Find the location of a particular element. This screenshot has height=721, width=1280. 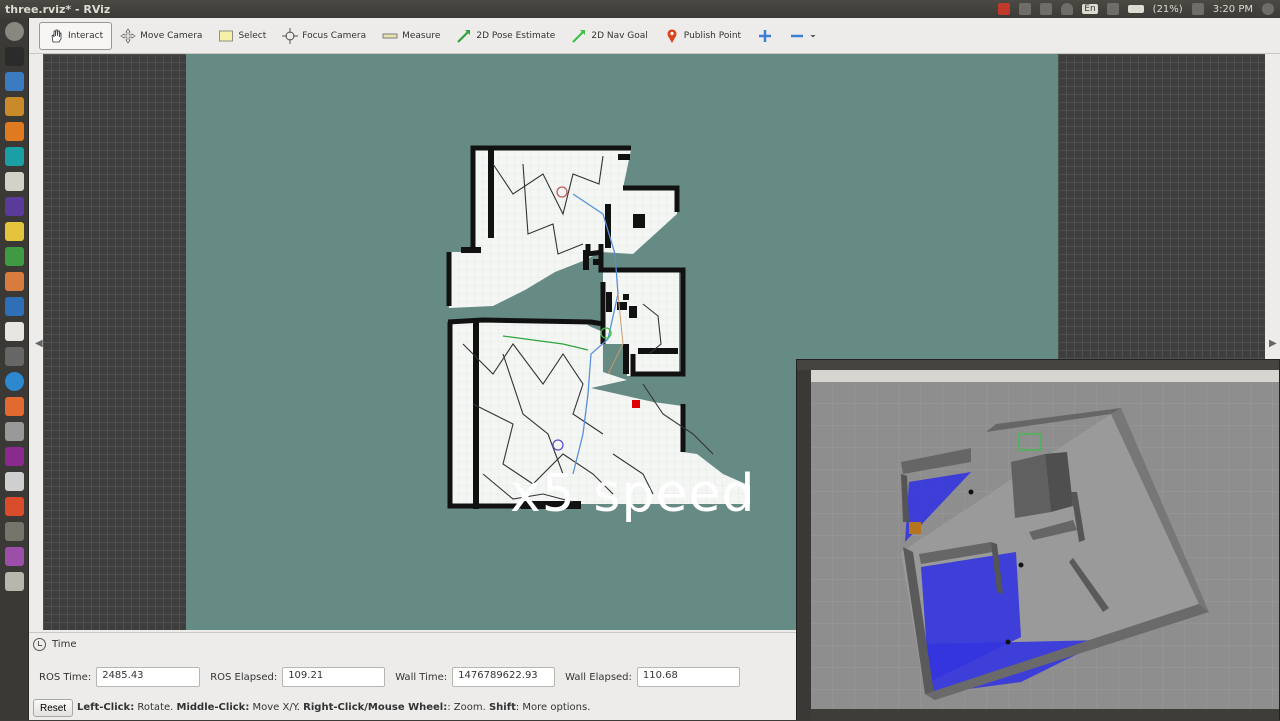

wall-time-label: Wall Time: is located at coordinates (421, 677).